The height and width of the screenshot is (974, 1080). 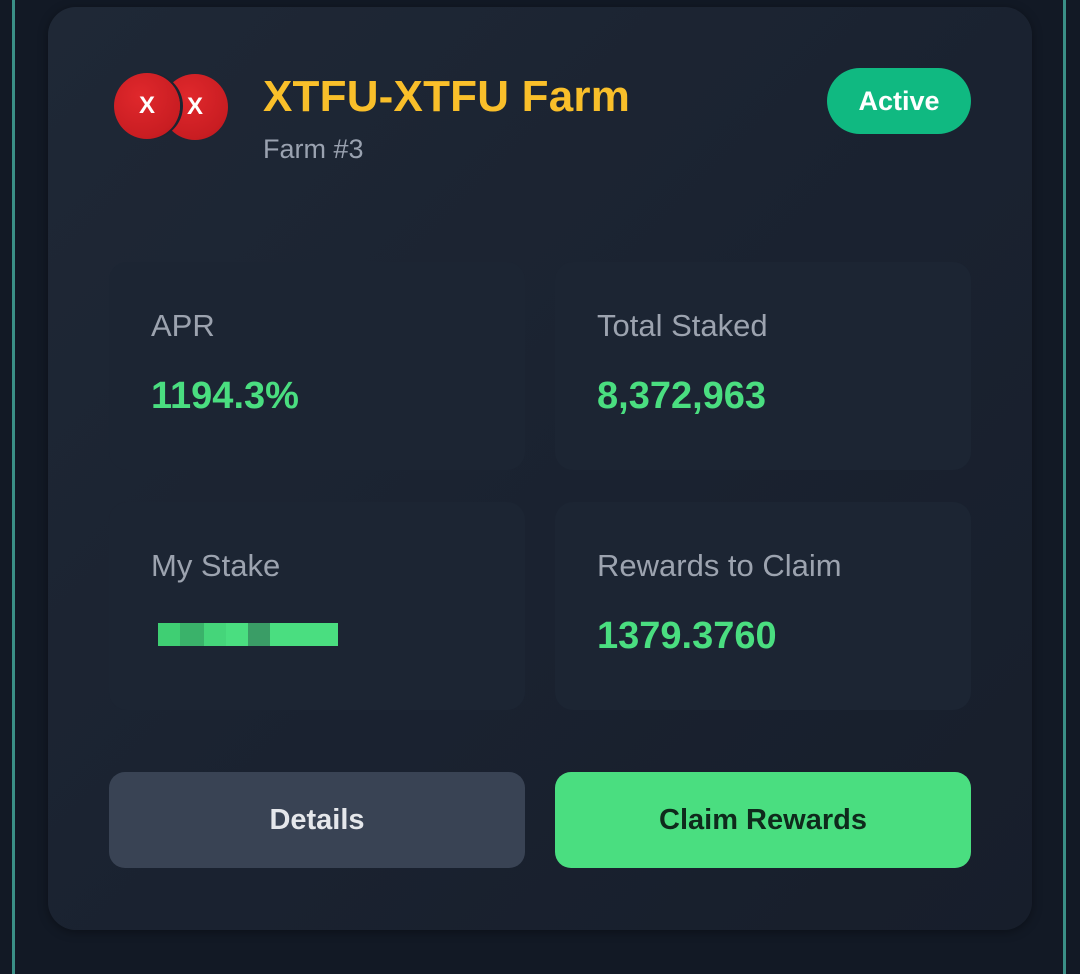 I want to click on token-b-symbol: X, so click(x=194, y=106).